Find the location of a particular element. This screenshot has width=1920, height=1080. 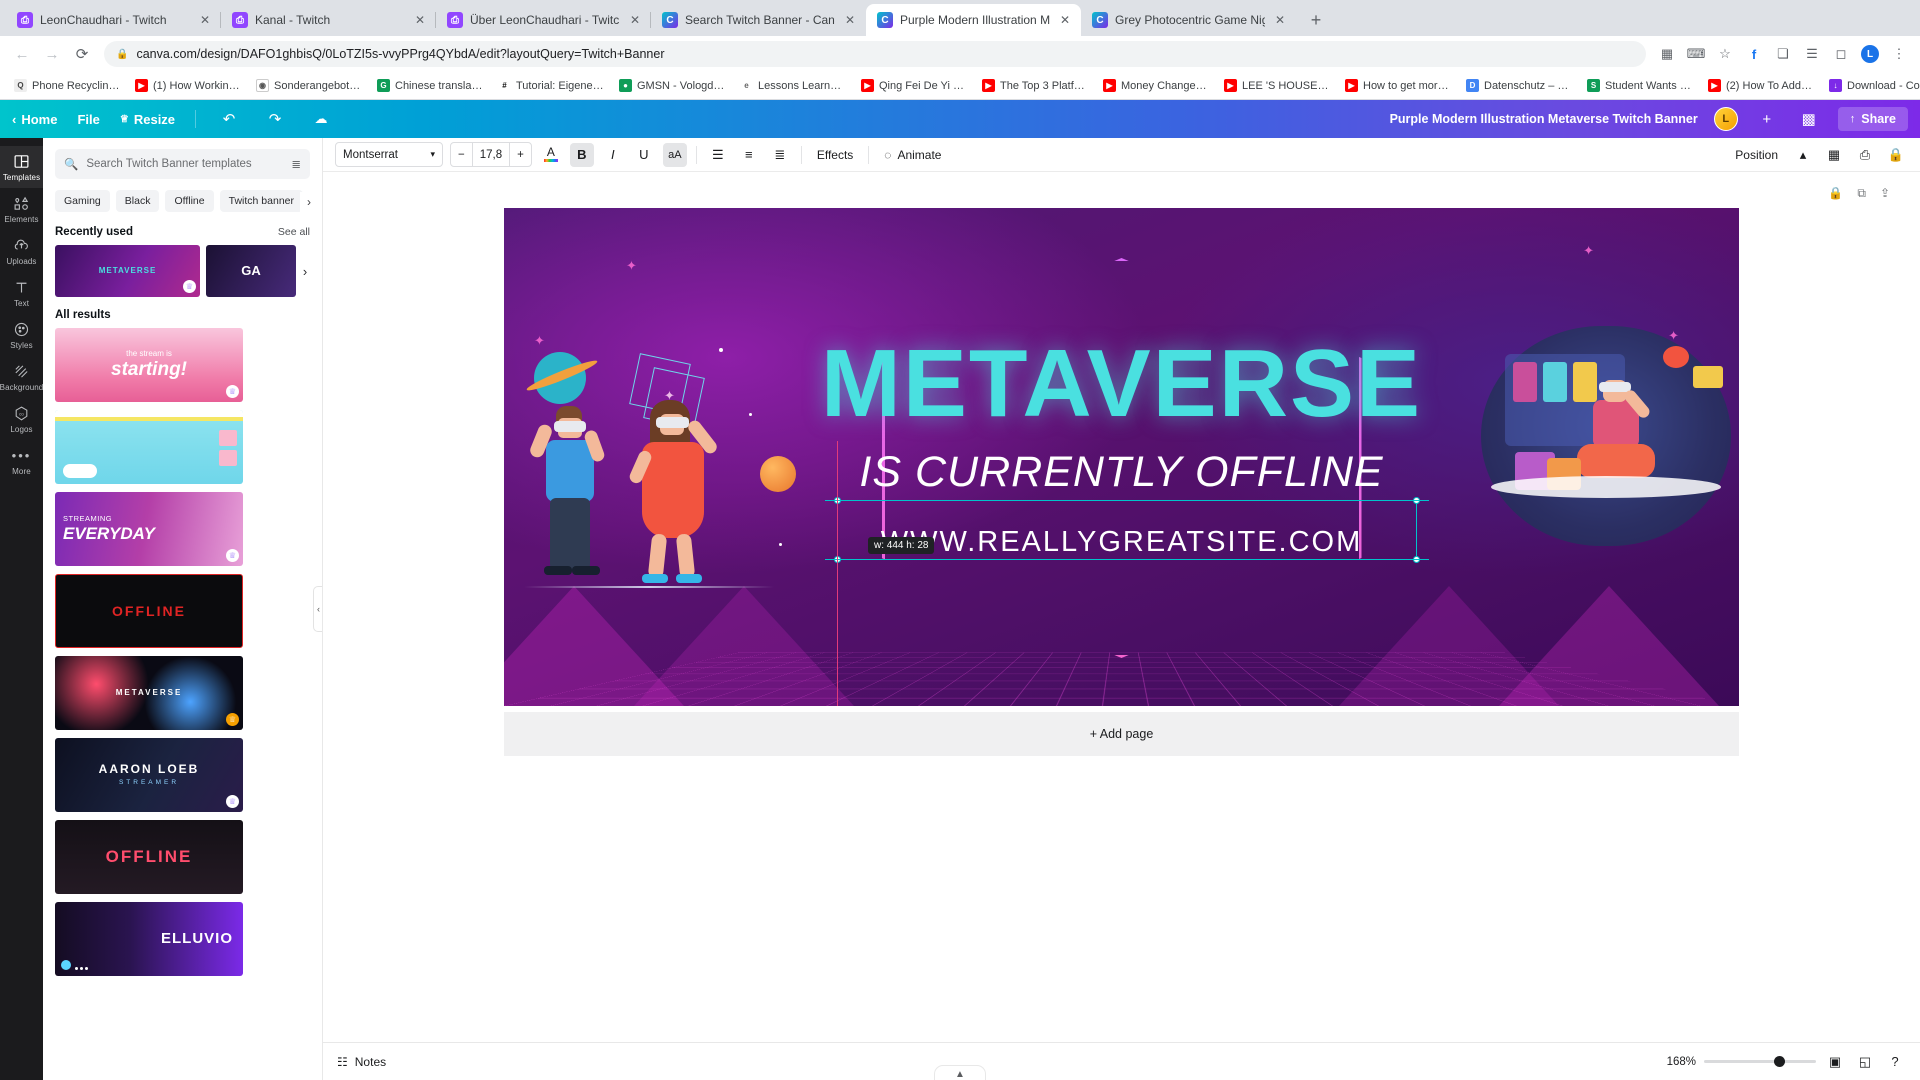

browser-tab: C Grey Photocentric Game Night ✕ is located at coordinates (1188, 20).